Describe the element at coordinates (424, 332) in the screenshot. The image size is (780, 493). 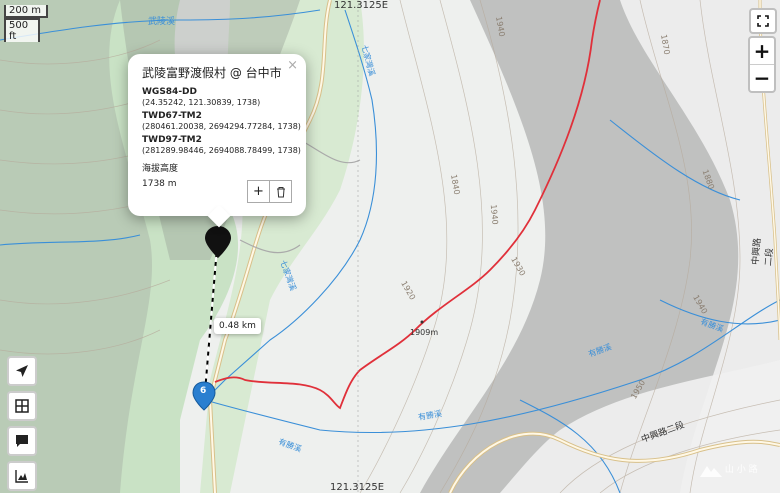
I see `peak-label: 1909m` at that location.